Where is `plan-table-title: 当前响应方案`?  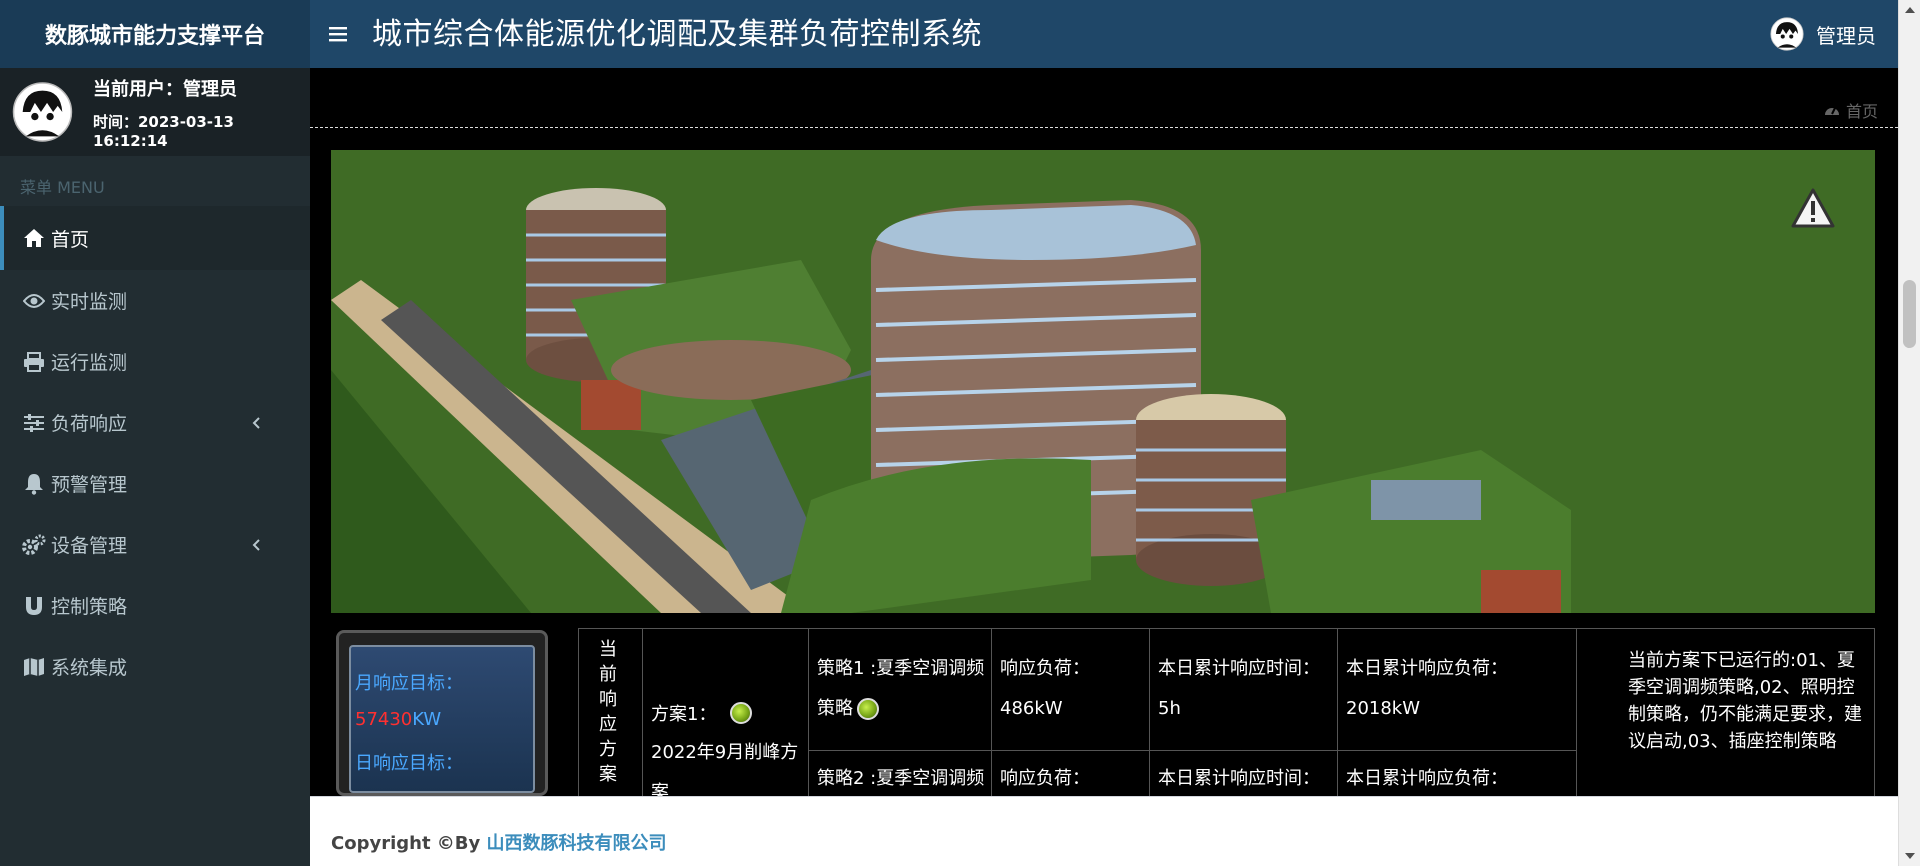
plan-table-title: 当前响应方案 is located at coordinates (611, 712).